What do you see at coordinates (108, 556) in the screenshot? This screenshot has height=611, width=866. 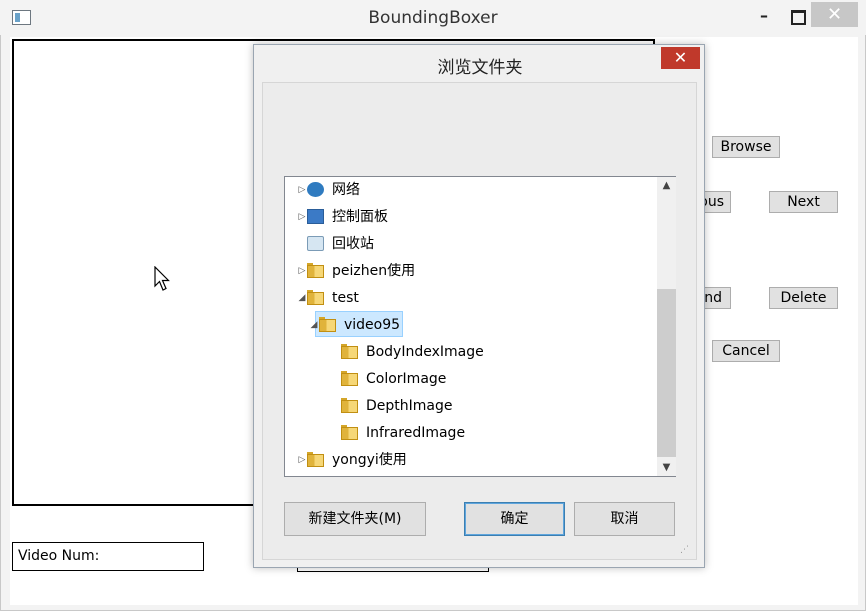 I see `video-num-label: Video Num:` at bounding box center [108, 556].